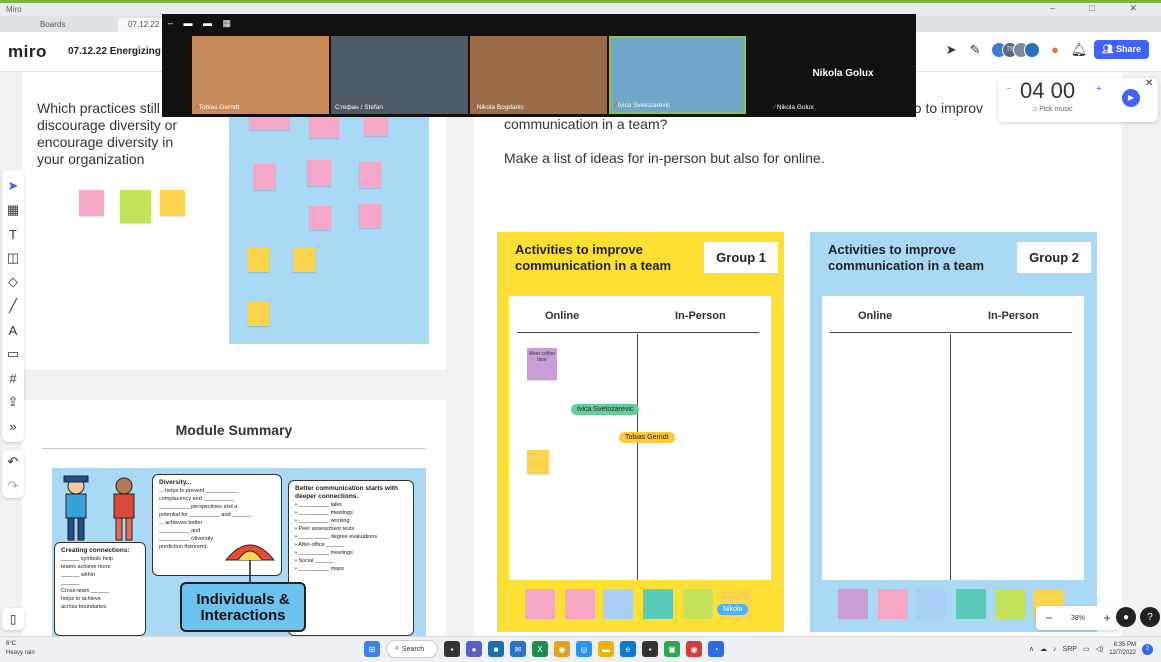  I want to click on cloud-icon: ☁, so click(1043, 649).